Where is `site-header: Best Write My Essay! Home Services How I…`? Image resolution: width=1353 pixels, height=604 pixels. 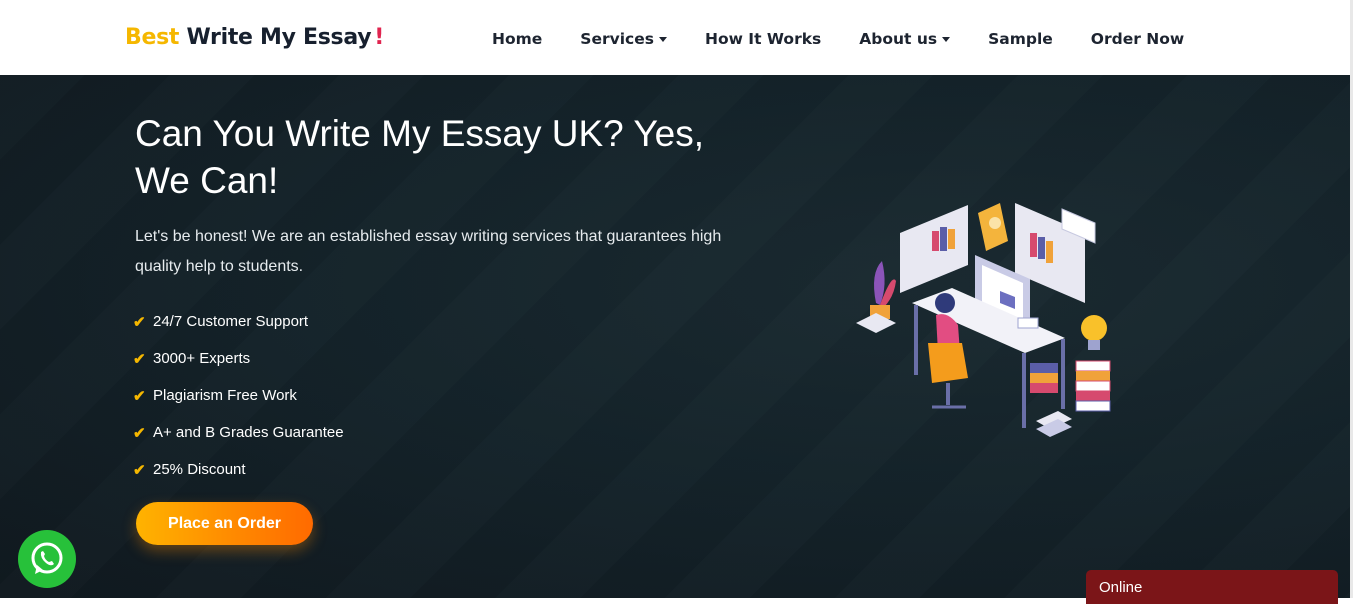 site-header: Best Write My Essay! Home Services How I… is located at coordinates (676, 37).